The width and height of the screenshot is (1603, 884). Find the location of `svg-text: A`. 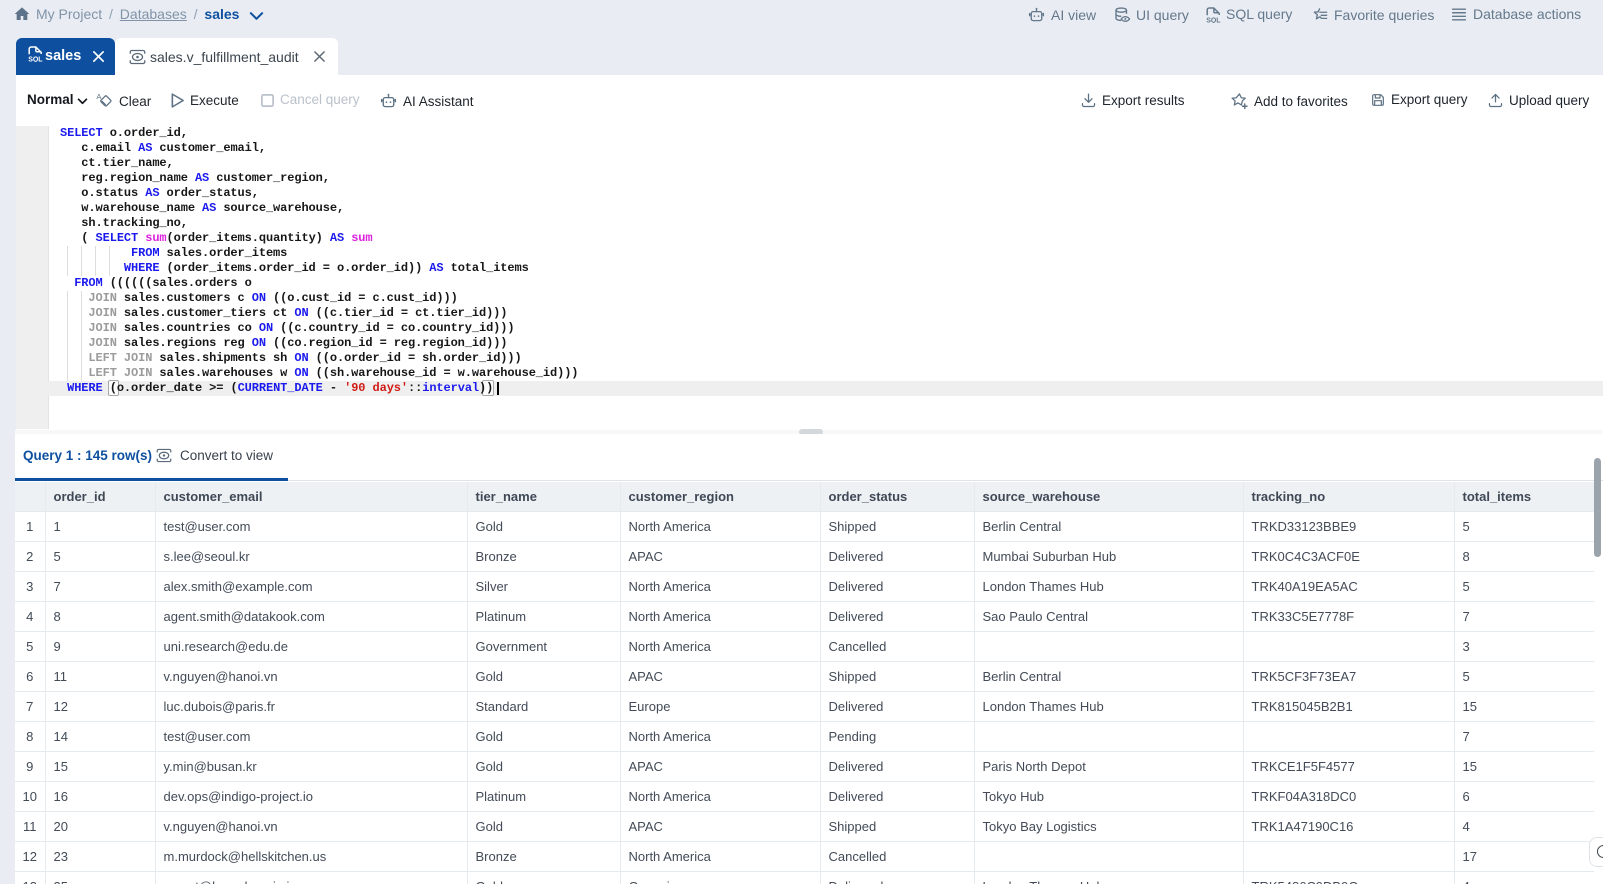

svg-text: A is located at coordinates (98, 96).